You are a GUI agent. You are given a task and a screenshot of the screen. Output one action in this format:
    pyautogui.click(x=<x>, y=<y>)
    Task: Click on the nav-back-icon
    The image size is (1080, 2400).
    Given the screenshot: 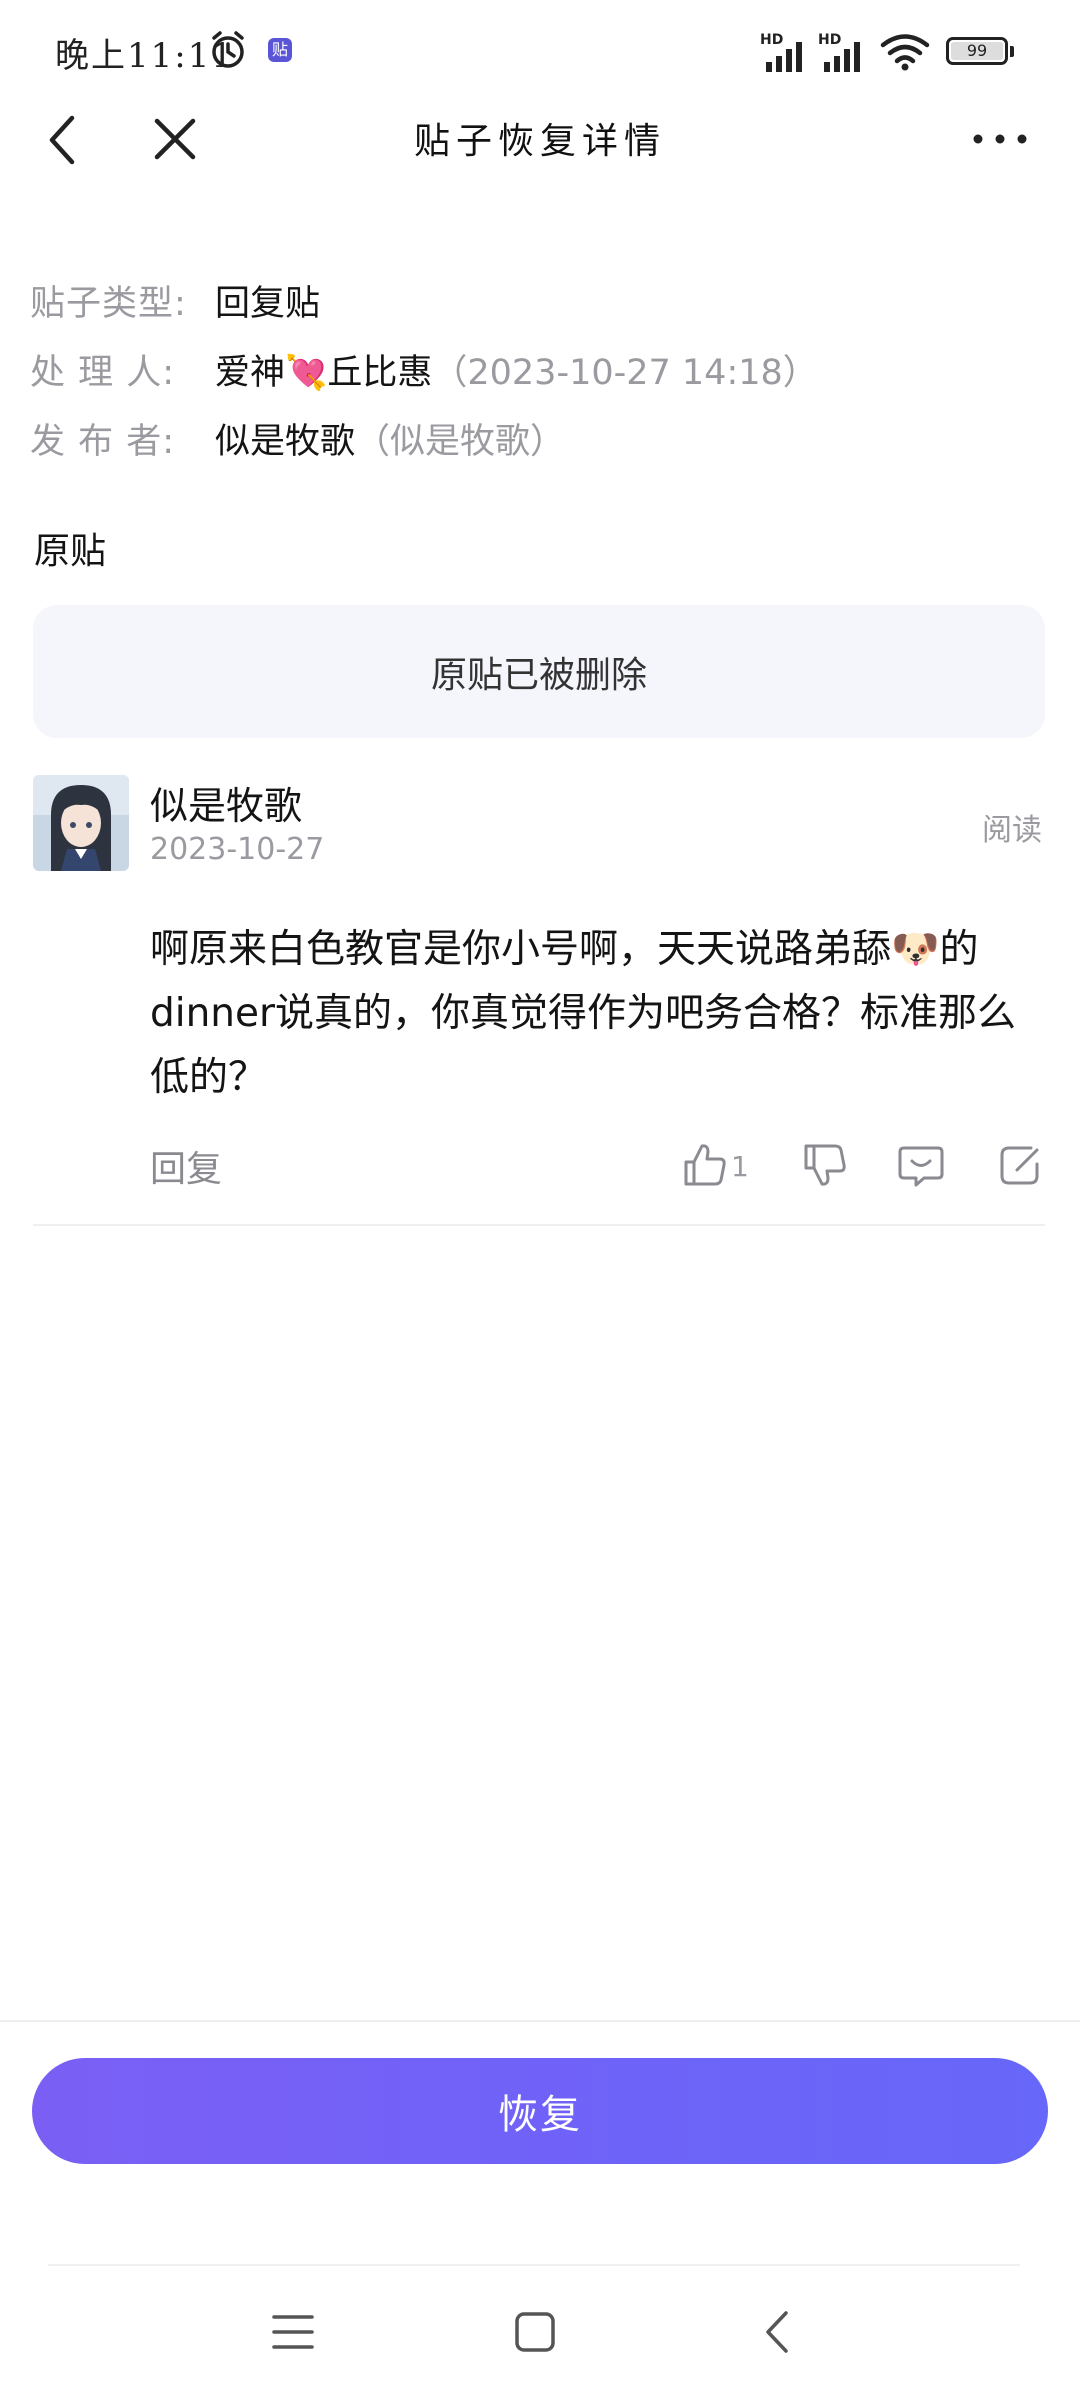 What is the action you would take?
    pyautogui.click(x=779, y=2332)
    